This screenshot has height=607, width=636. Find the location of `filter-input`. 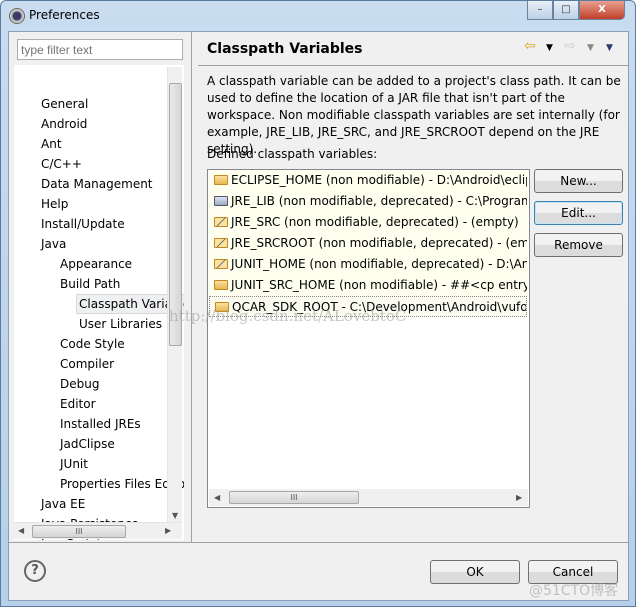

filter-input is located at coordinates (100, 49).